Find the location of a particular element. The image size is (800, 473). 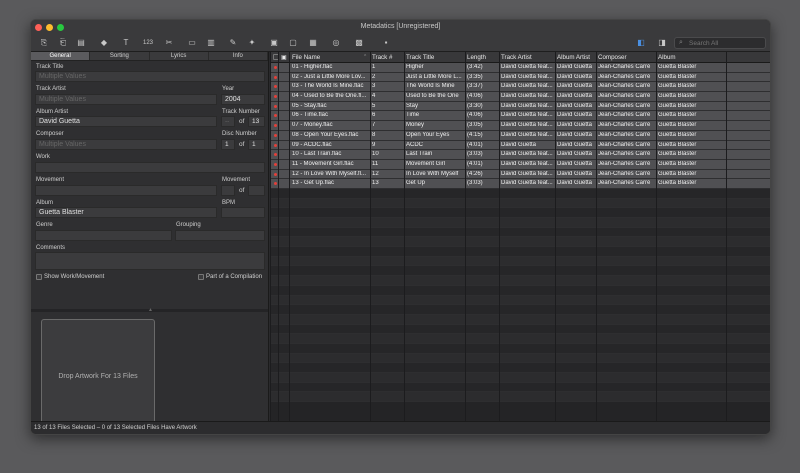

book-icon: ▥ is located at coordinates (211, 43).